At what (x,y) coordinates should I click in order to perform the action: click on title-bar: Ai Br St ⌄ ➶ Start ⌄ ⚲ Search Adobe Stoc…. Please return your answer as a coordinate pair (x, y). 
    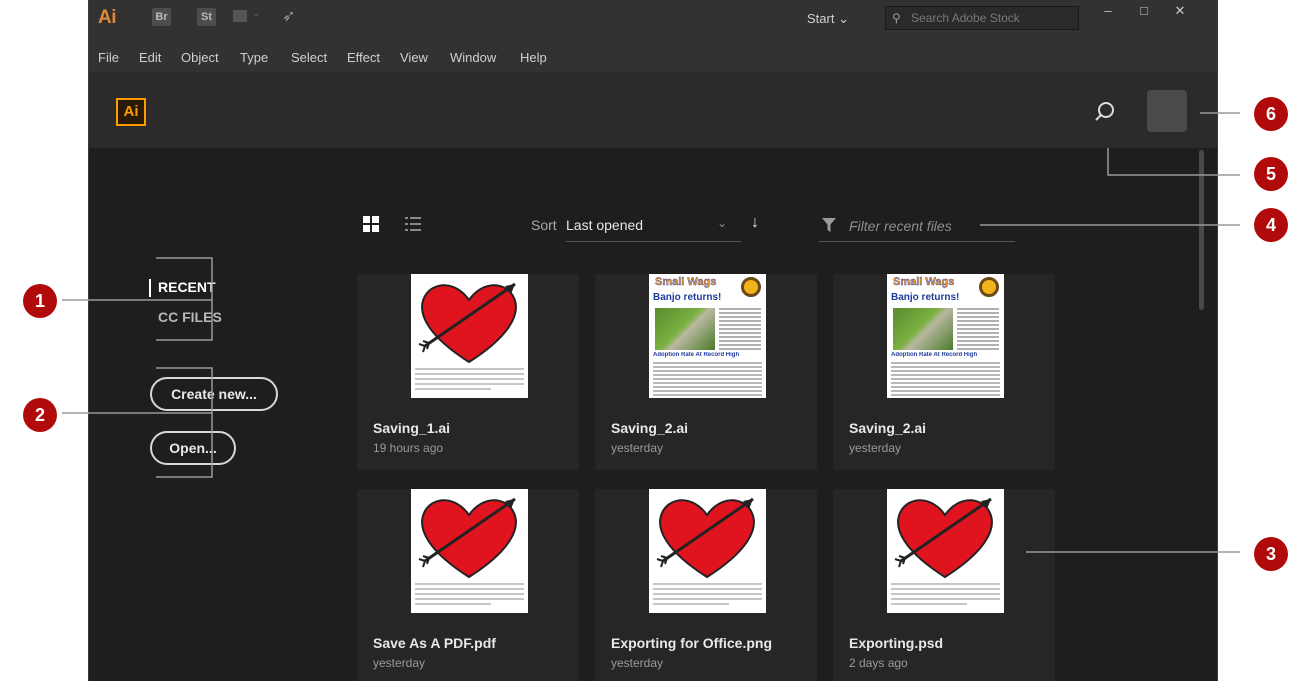
    Looking at the image, I should click on (653, 22).